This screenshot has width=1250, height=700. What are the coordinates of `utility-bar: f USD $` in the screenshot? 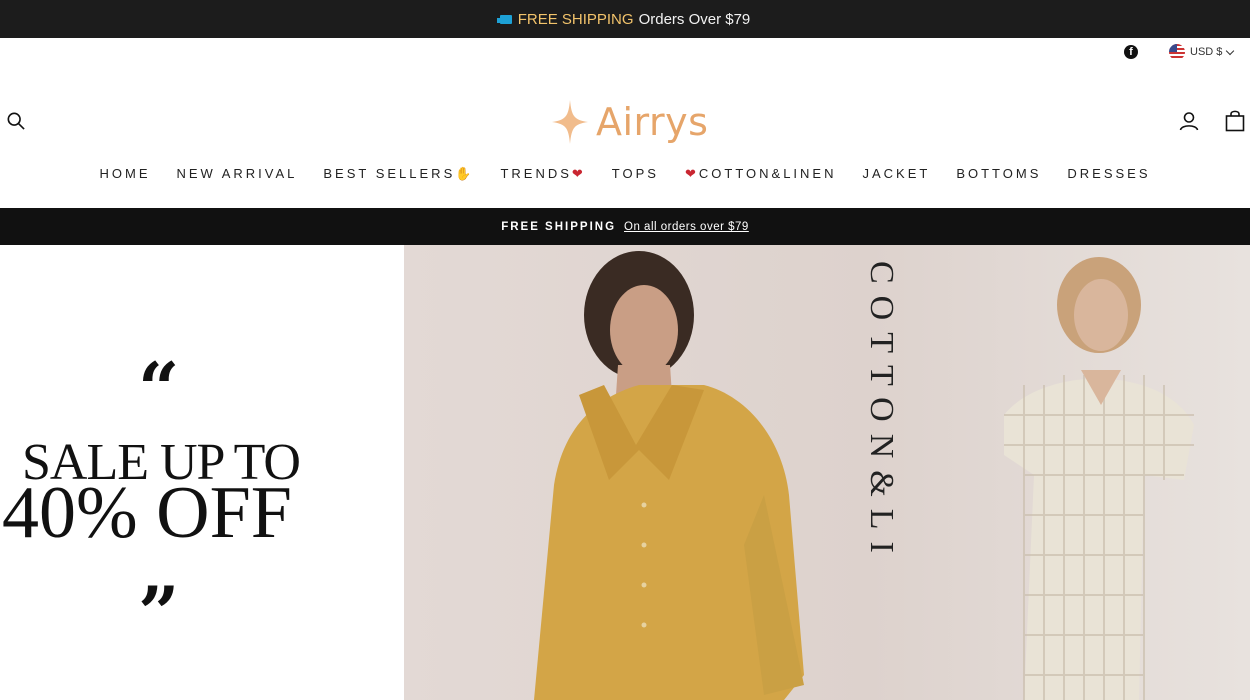 It's located at (625, 53).